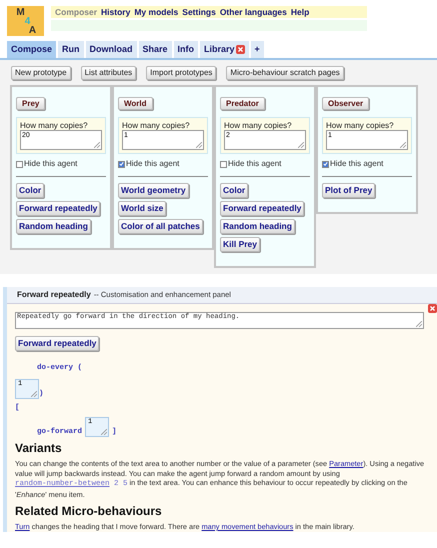  Describe the element at coordinates (253, 12) in the screenshot. I see `nav-link: Other languages` at that location.